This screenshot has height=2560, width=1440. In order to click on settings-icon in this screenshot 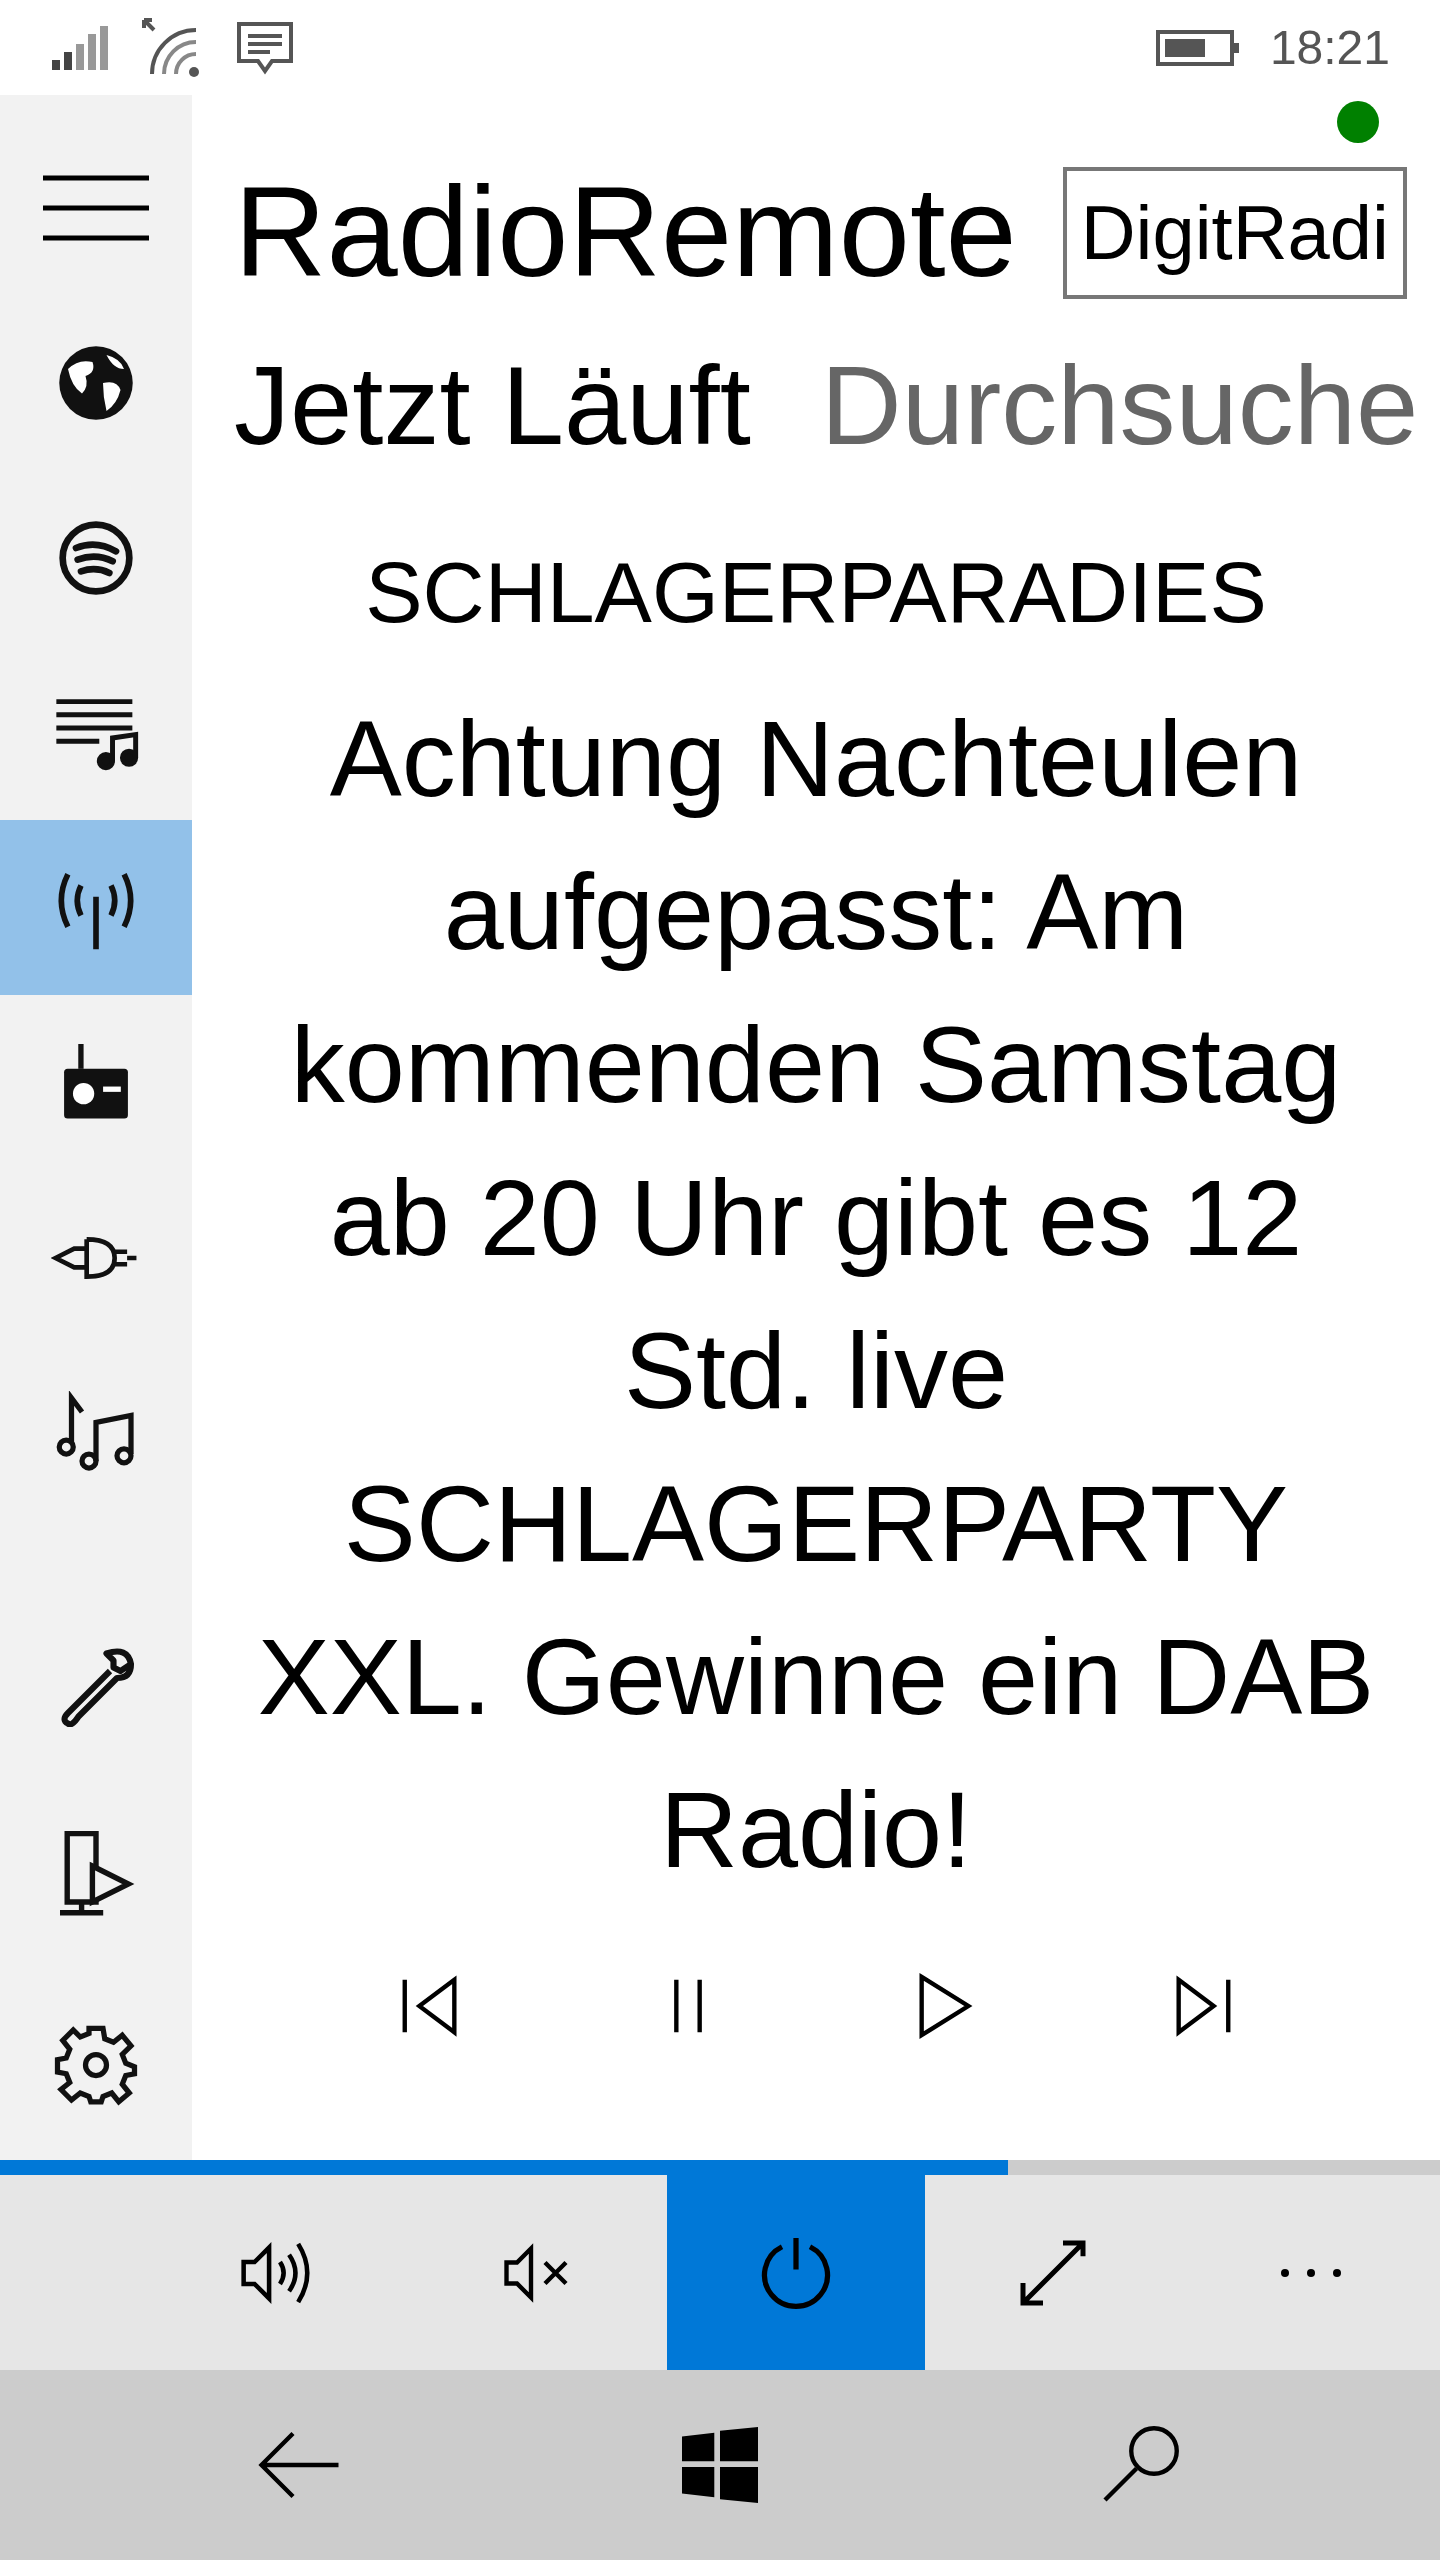, I will do `click(96, 2065)`.